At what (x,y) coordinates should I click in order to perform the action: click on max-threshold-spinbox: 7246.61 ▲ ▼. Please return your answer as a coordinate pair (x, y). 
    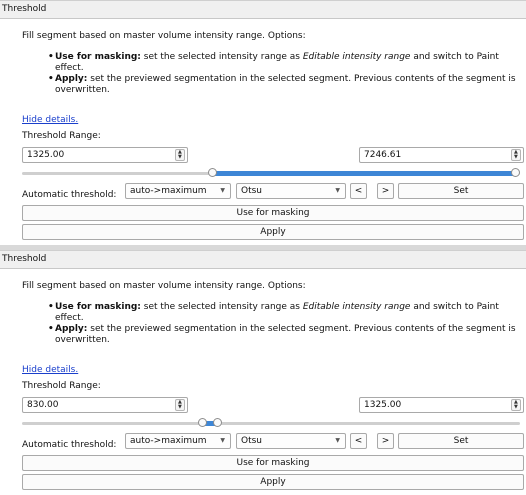
    Looking at the image, I should click on (441, 155).